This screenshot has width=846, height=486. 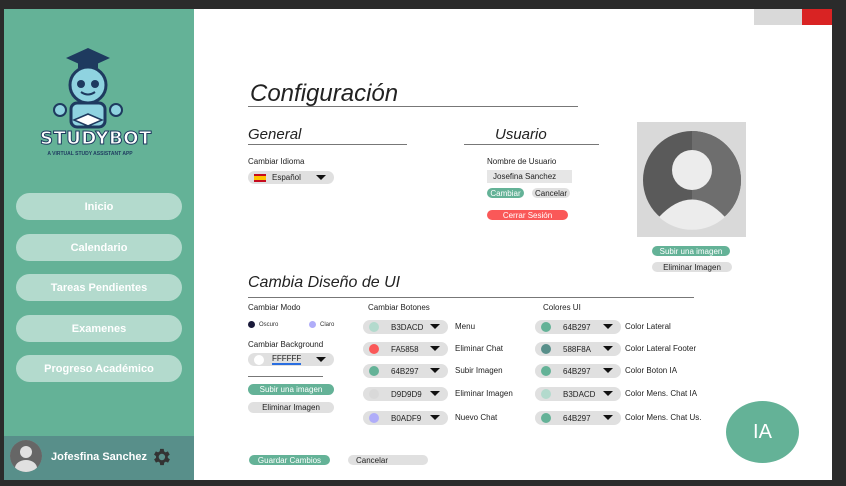 What do you see at coordinates (286, 344) in the screenshot?
I see `background-label: Cambiar Background` at bounding box center [286, 344].